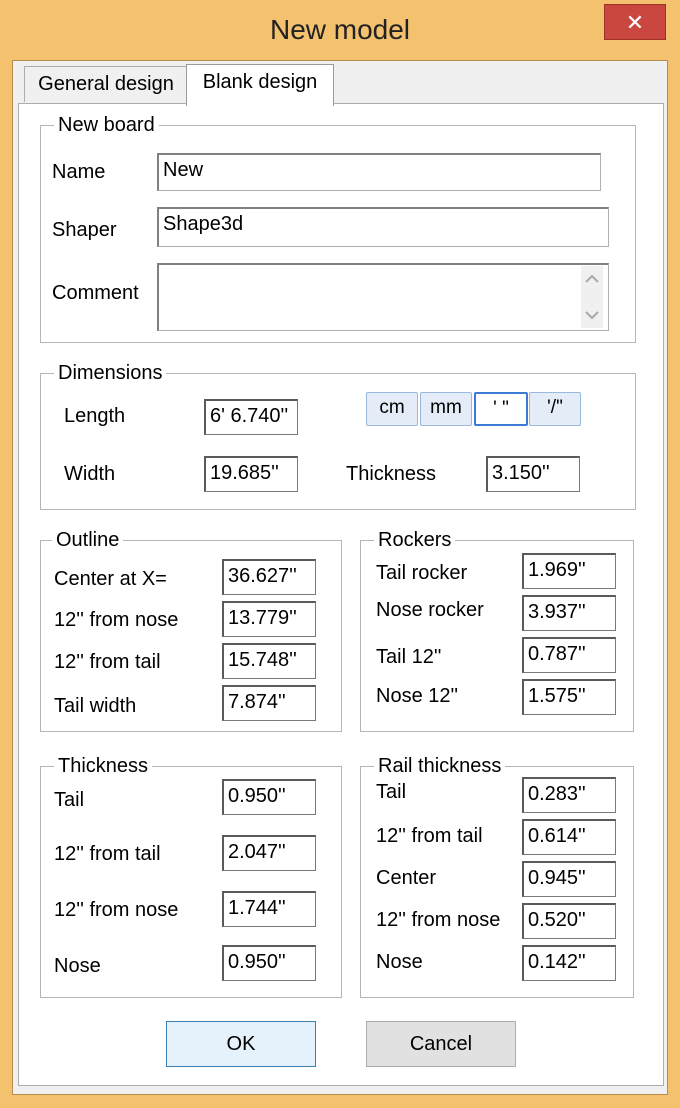 The image size is (680, 1108). Describe the element at coordinates (110, 579) in the screenshot. I see `outline-row-label: Center at X=` at that location.